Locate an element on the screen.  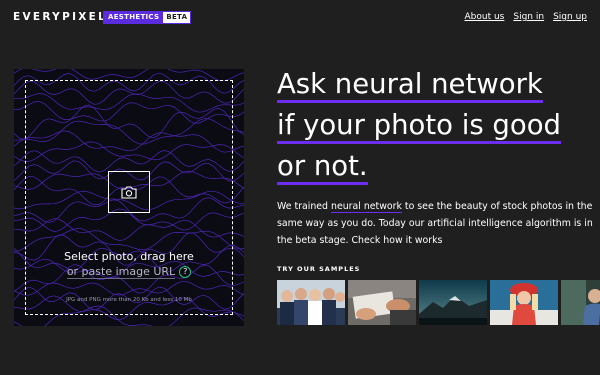
sample-business-team is located at coordinates (311, 302).